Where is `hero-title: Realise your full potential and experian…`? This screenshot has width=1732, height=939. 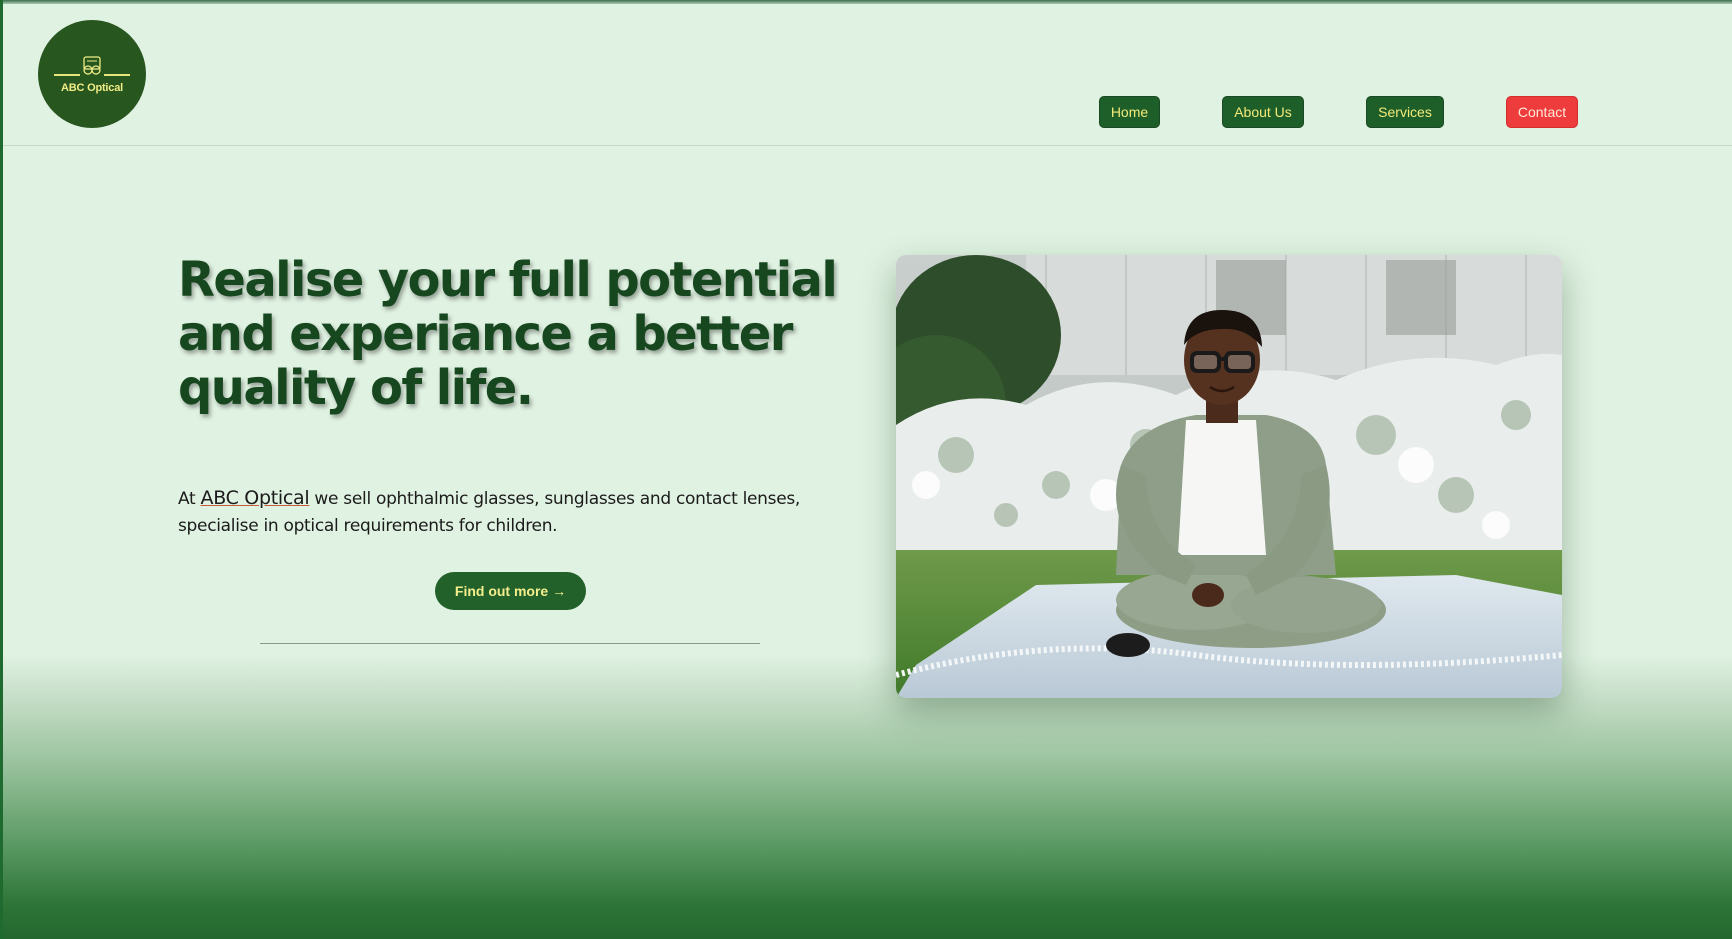
hero-title: Realise your full potential and experian… is located at coordinates (508, 334).